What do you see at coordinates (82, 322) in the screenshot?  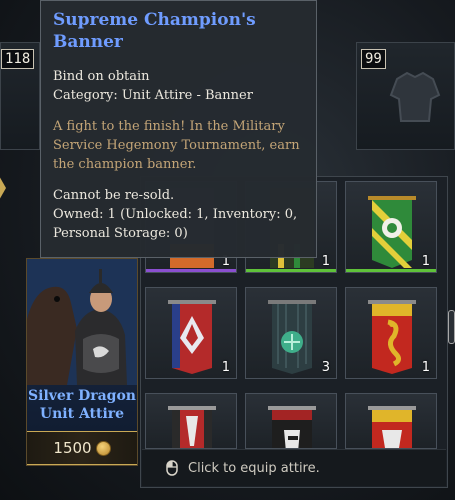 I see `character-portrait` at bounding box center [82, 322].